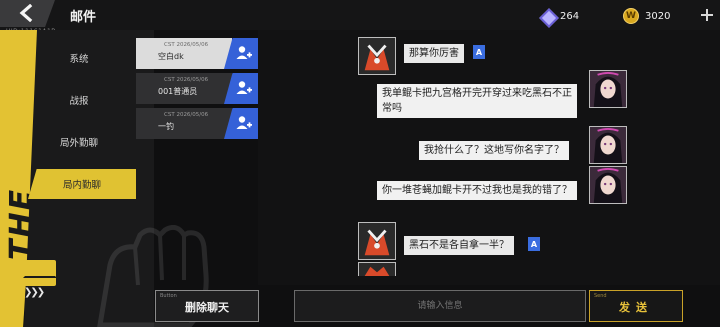 This screenshot has width=720, height=327. I want to click on contact-card: CST 2026/05/06 一钓, so click(197, 123).